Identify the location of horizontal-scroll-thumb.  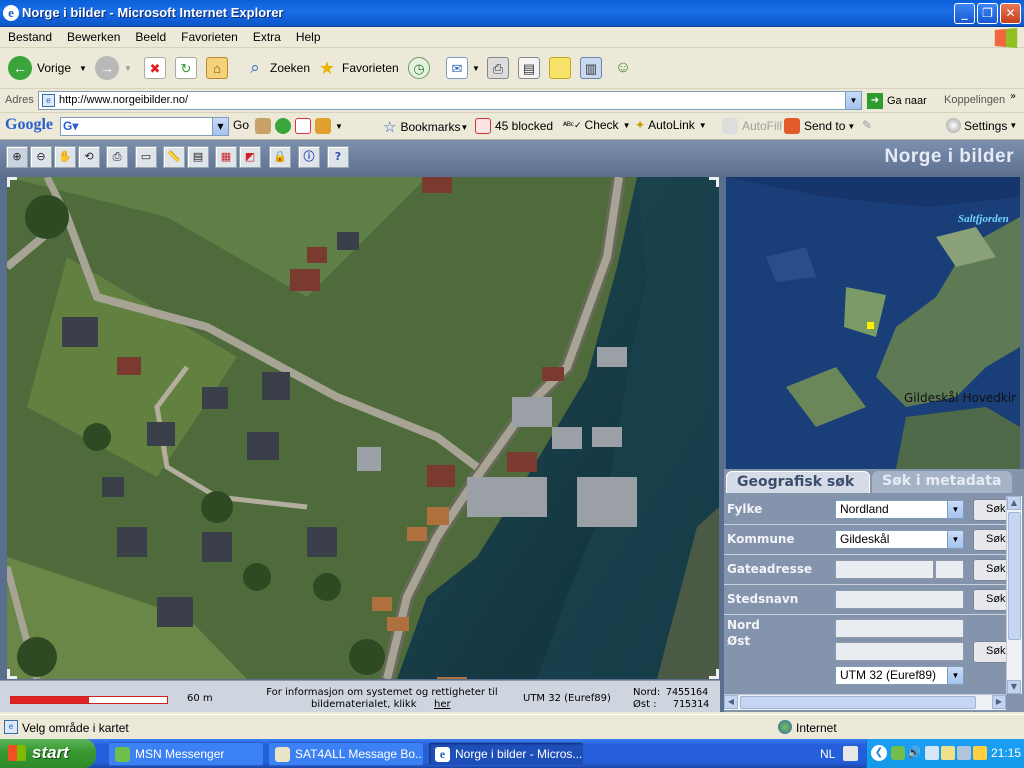
(858, 702).